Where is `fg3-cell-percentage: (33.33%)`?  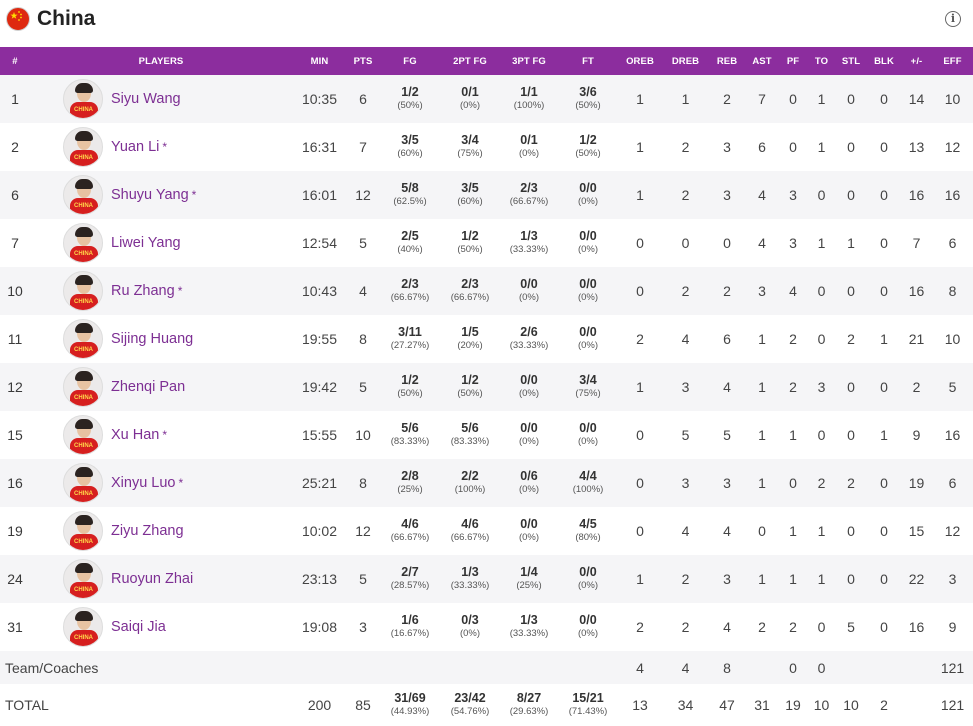
fg3-cell-percentage: (33.33%) is located at coordinates (529, 345).